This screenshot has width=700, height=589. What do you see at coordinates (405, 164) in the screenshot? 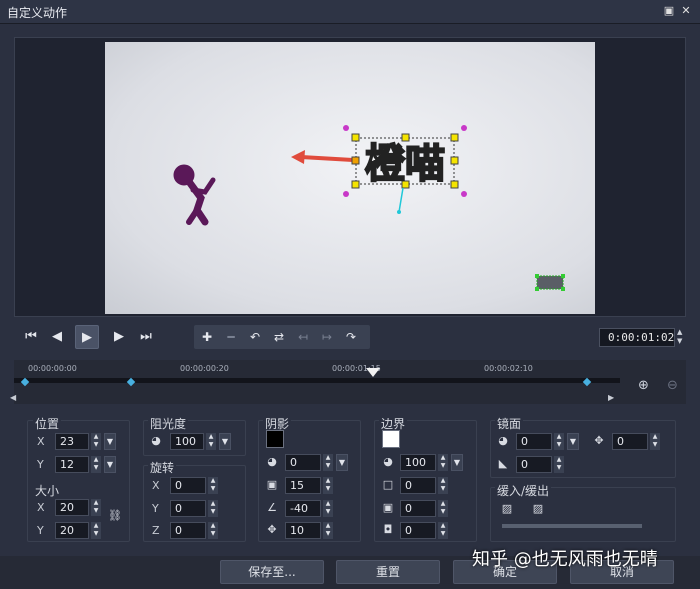
I see `canvas-text: 橙喵` at bounding box center [405, 164].